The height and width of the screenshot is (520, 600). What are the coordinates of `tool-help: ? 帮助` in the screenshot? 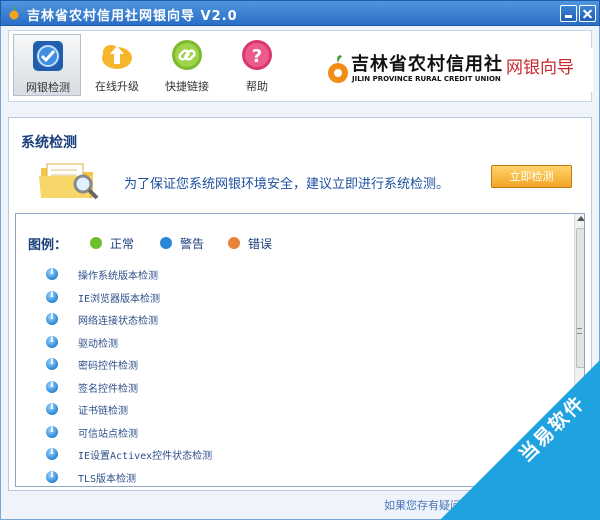 It's located at (257, 65).